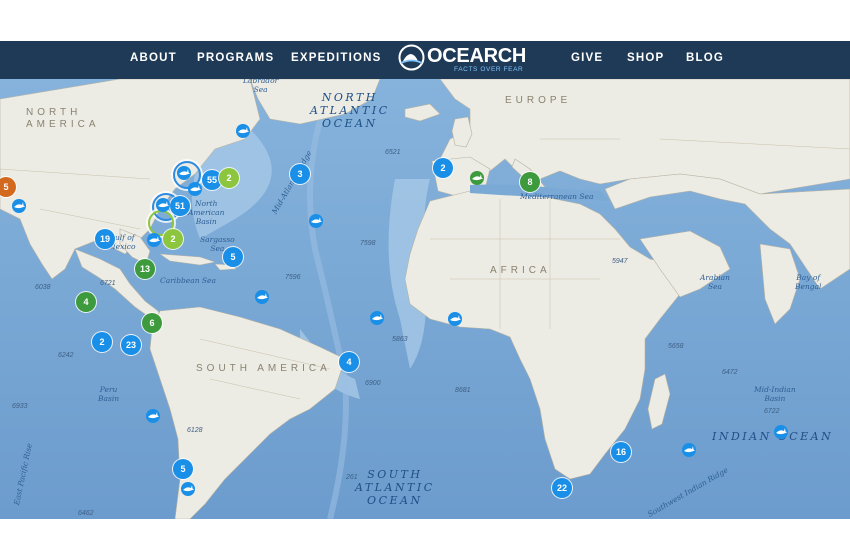 This screenshot has height=560, width=850. What do you see at coordinates (293, 277) in the screenshot?
I see `depth-label: 7596` at bounding box center [293, 277].